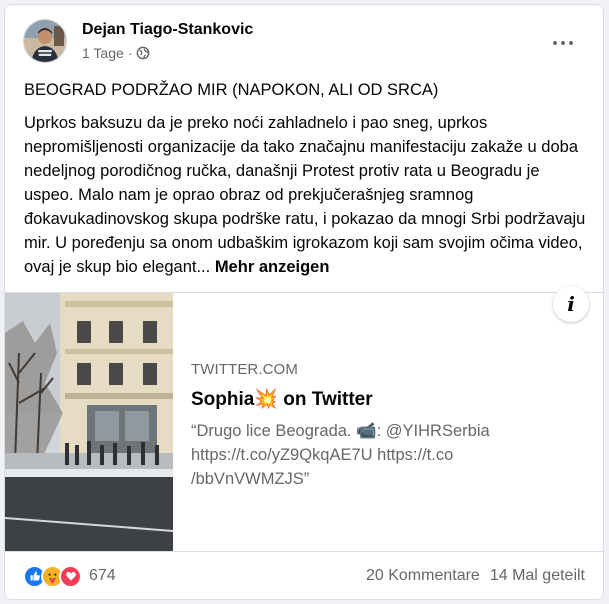  What do you see at coordinates (143, 53) in the screenshot?
I see `globe-icon` at bounding box center [143, 53].